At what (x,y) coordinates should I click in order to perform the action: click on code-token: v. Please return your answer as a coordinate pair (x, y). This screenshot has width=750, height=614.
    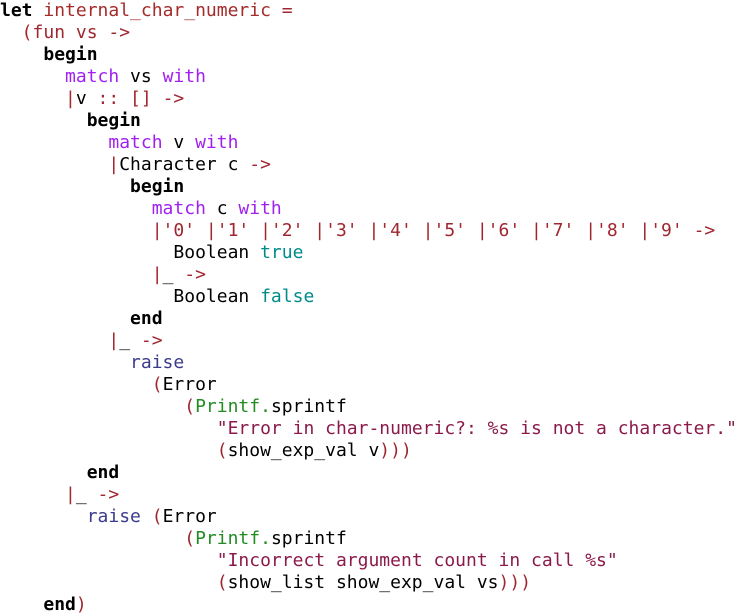
    Looking at the image, I should click on (86, 98).